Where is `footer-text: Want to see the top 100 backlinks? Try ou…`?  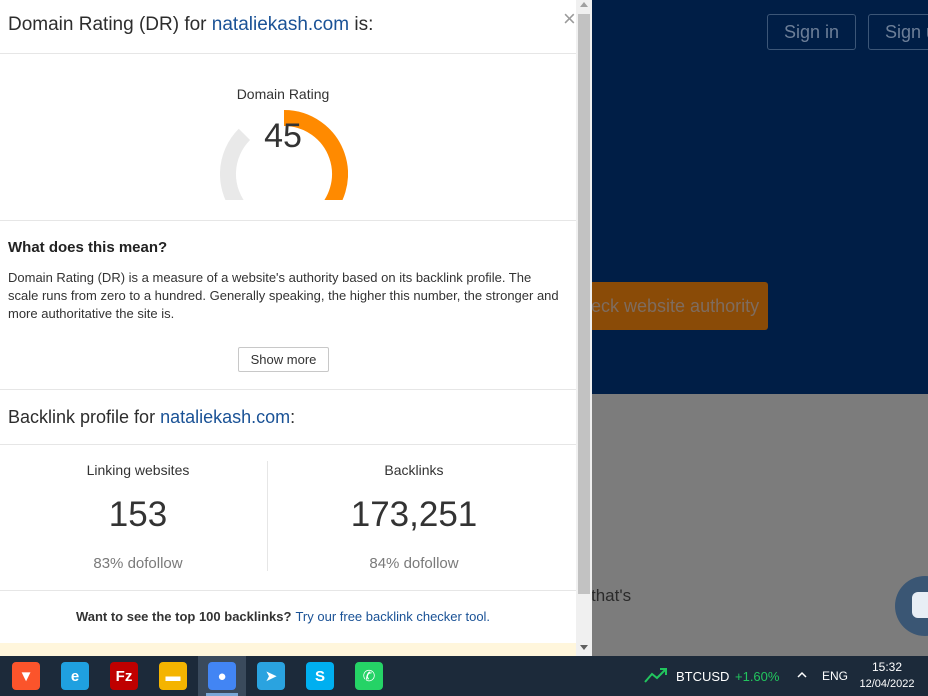
footer-text: Want to see the top 100 backlinks? Try ou… is located at coordinates (283, 616).